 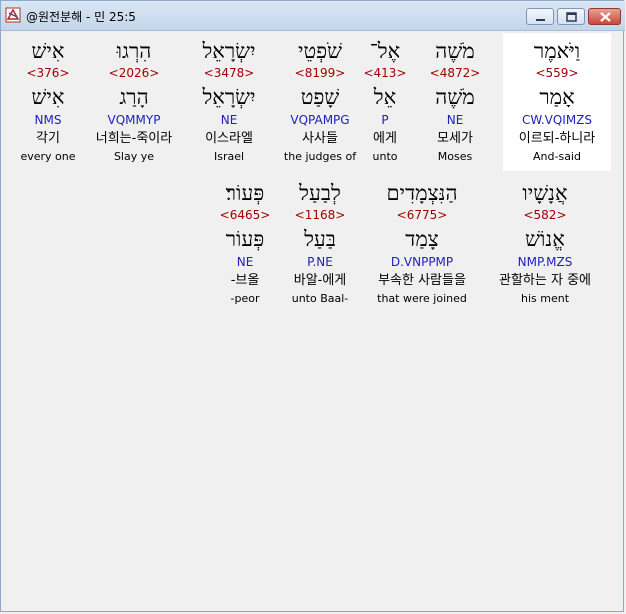 What do you see at coordinates (385, 156) in the screenshot?
I see `english-gloss: unto` at bounding box center [385, 156].